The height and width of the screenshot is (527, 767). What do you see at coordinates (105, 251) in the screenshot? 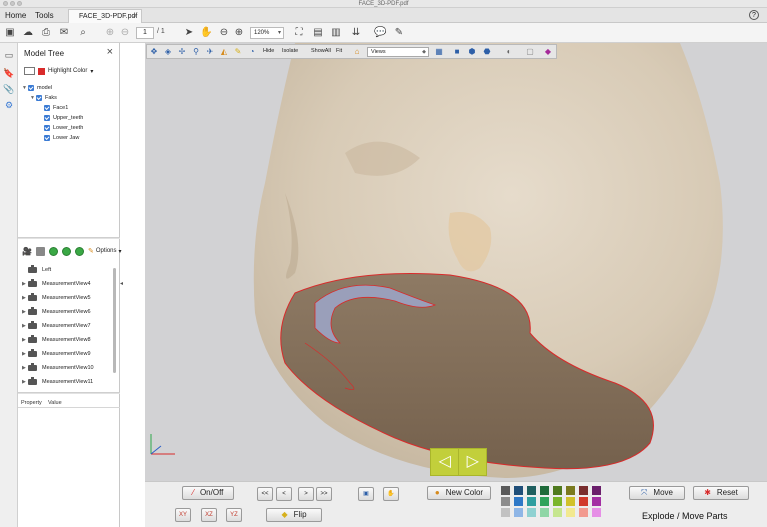
I see `options-button: ✎ Options ▾` at bounding box center [105, 251].